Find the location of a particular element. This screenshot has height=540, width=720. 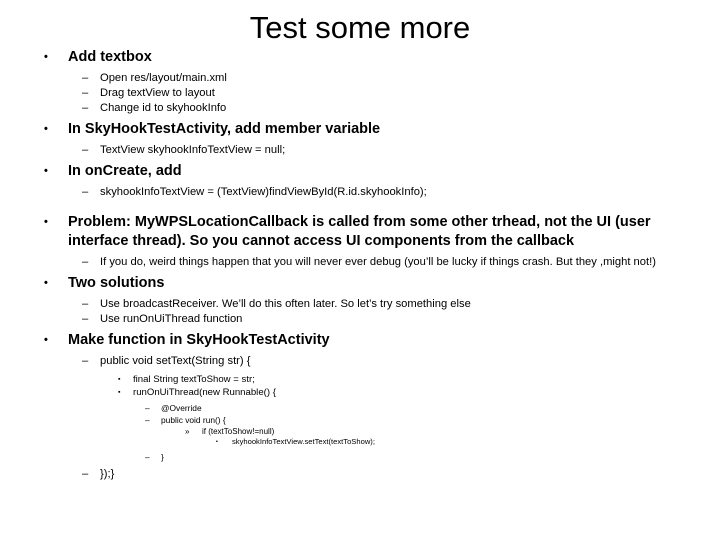

bullet-level3: ▪ final String textToShow = str; is located at coordinates (360, 379).